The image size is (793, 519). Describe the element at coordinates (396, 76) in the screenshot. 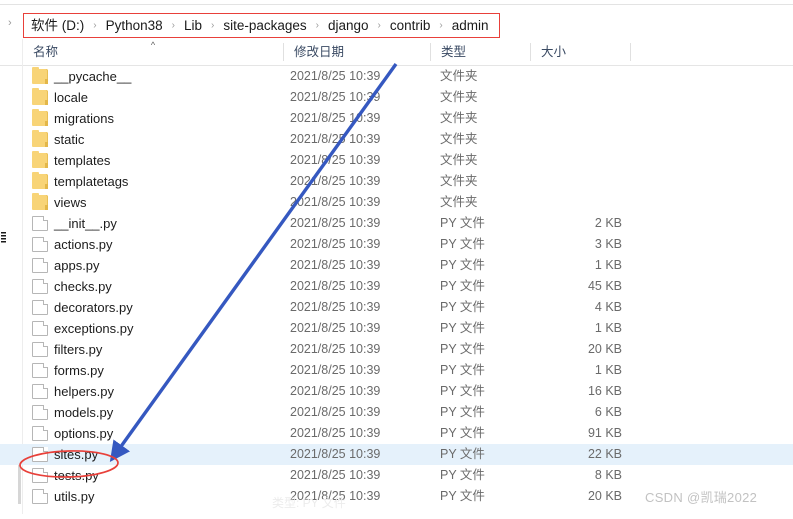

I see `file-row: __pycache__ 2021/8/25 10:39 文件夹` at that location.